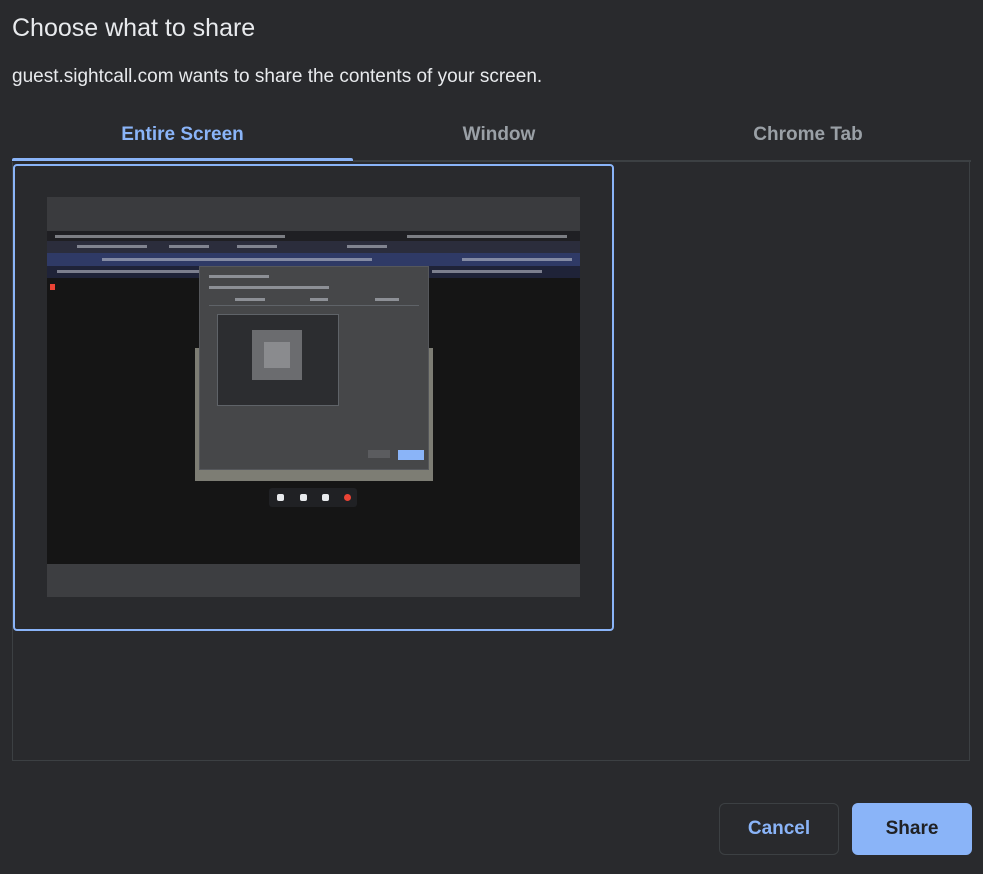 The width and height of the screenshot is (983, 874). What do you see at coordinates (313, 247) in the screenshot?
I see `thumb-tabstrip` at bounding box center [313, 247].